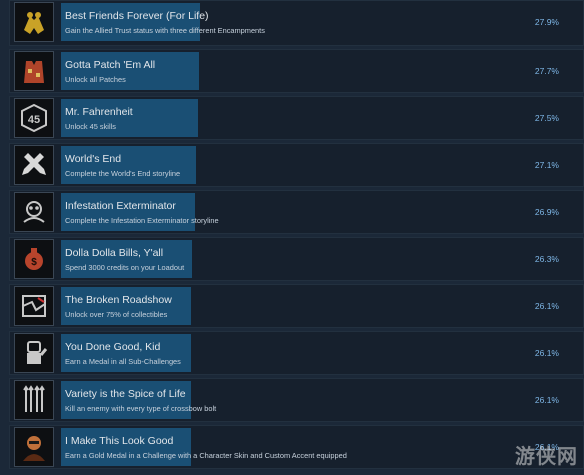 Image resolution: width=584 pixels, height=475 pixels. Describe the element at coordinates (34, 447) in the screenshot. I see `character-portrait-icon` at that location.